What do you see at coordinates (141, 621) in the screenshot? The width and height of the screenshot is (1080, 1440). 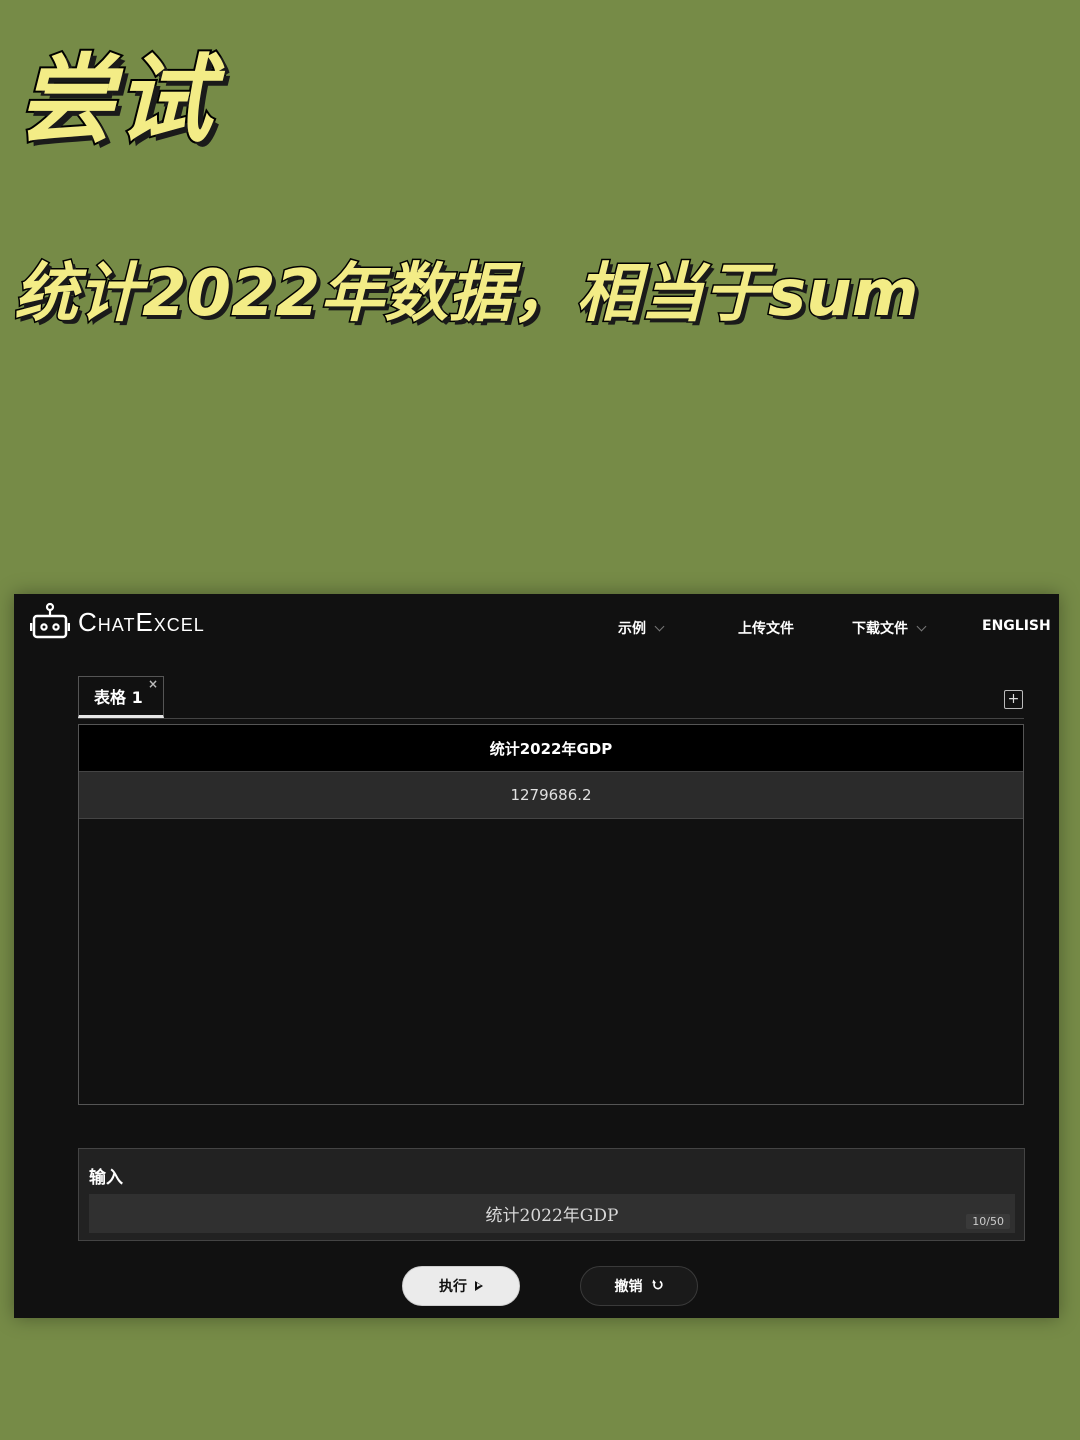 I see `logo-text: ChatExcel` at bounding box center [141, 621].